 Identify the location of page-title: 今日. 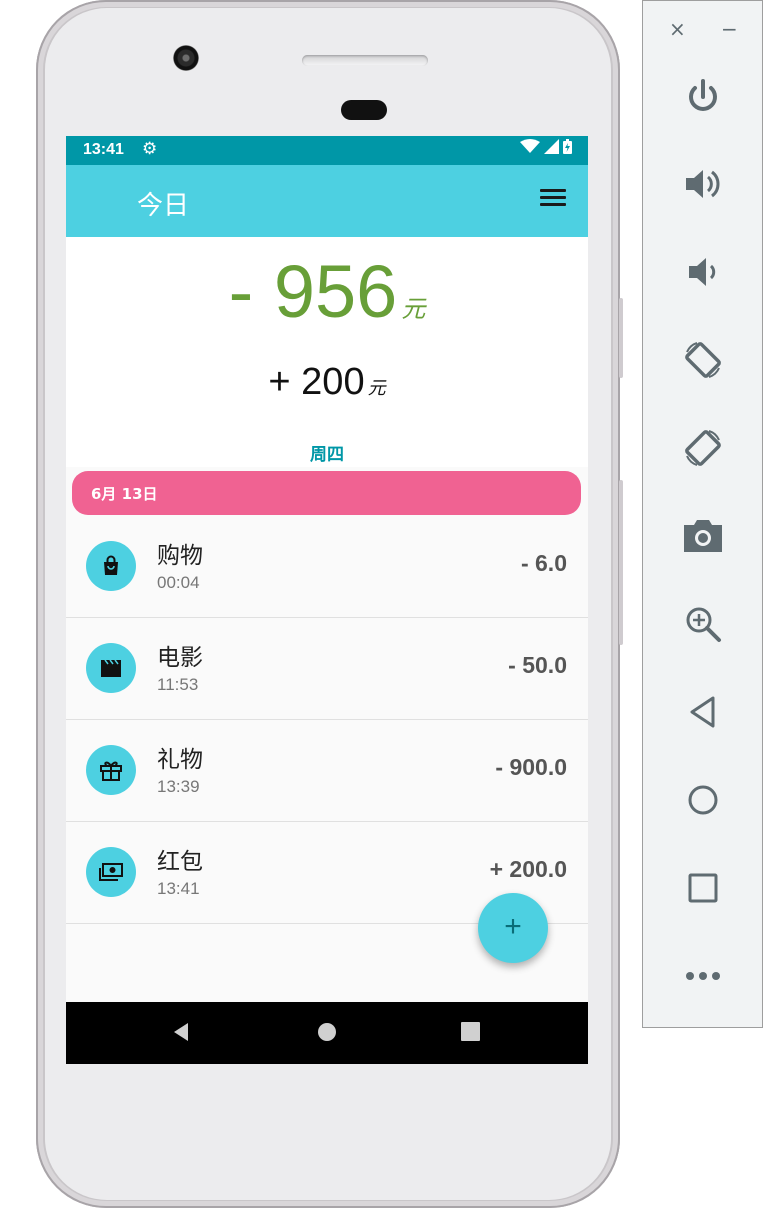
(163, 206).